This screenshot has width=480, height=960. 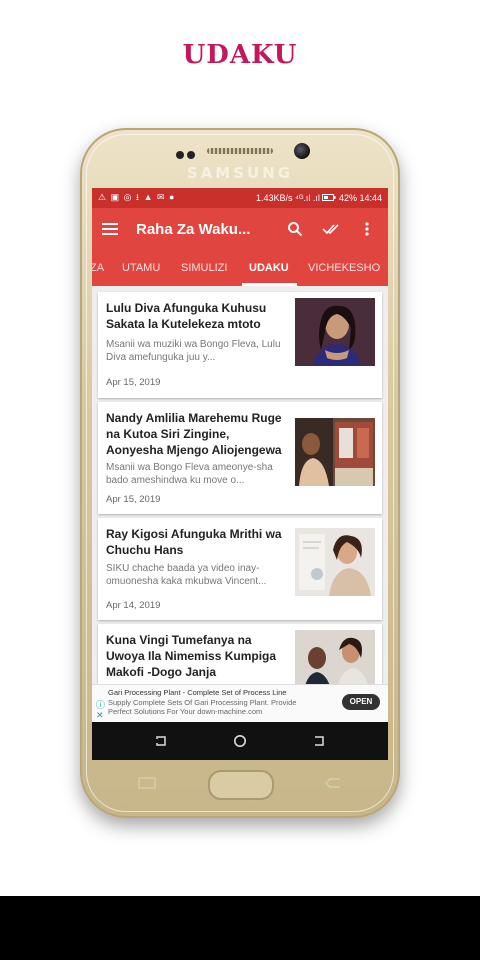 What do you see at coordinates (344, 268) in the screenshot?
I see `tab-vichekesho: VICHEKESHO` at bounding box center [344, 268].